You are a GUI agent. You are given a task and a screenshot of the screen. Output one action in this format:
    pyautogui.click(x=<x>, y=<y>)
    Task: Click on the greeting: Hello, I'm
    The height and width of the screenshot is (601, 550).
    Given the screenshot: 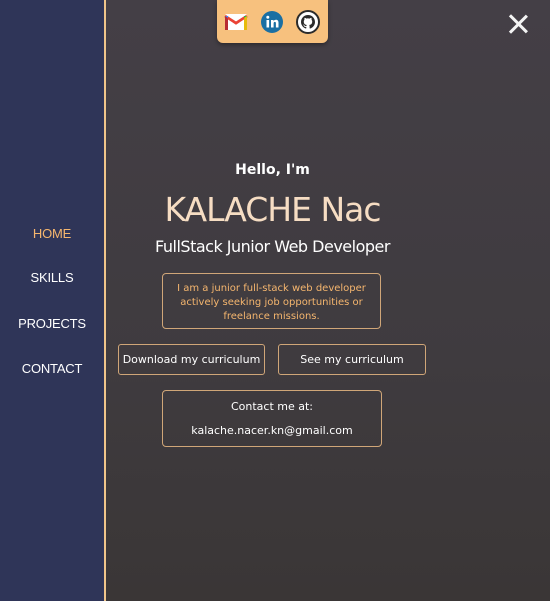 What is the action you would take?
    pyautogui.click(x=272, y=170)
    